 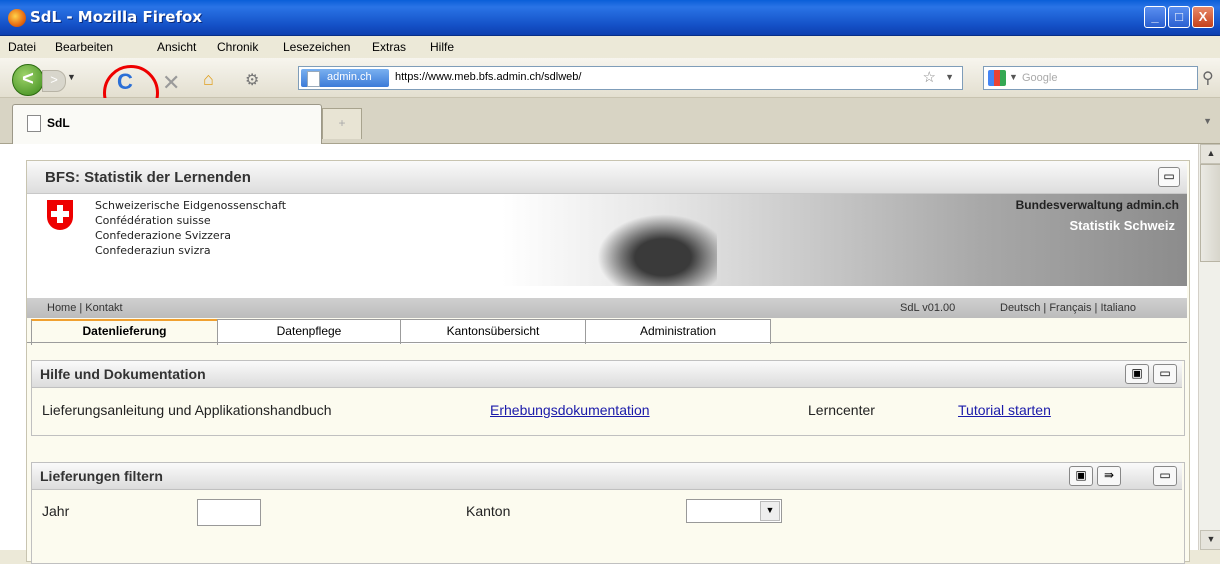 I want to click on menu-hilfe: Hilfe, so click(x=442, y=47).